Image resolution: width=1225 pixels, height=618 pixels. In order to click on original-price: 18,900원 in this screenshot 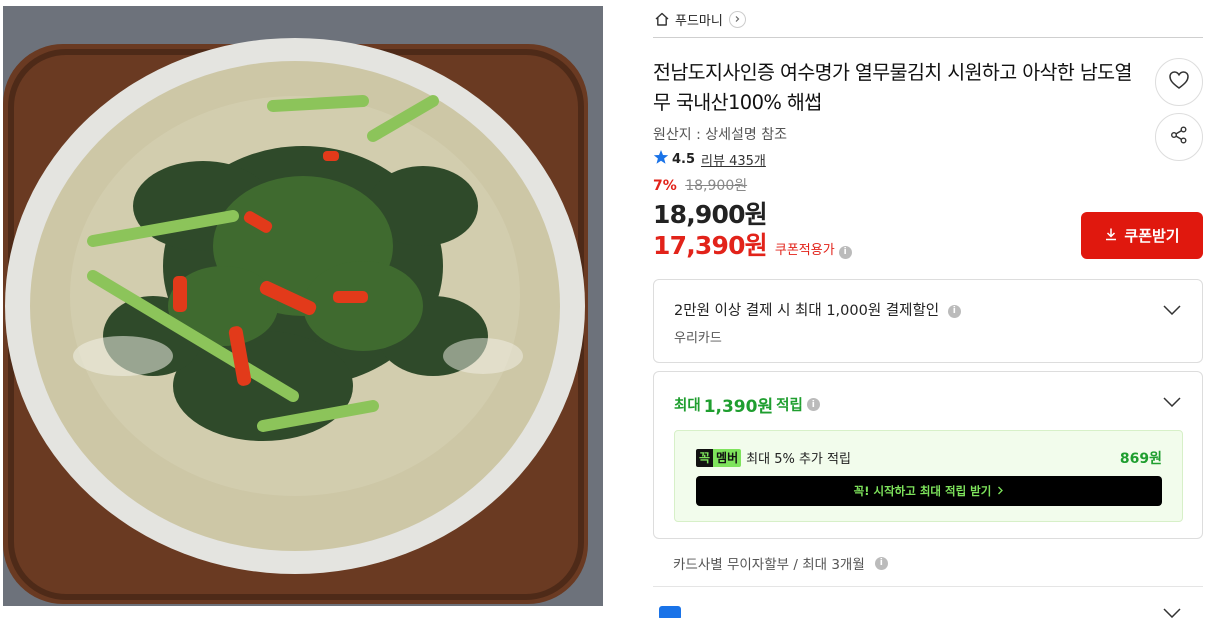, I will do `click(716, 186)`.